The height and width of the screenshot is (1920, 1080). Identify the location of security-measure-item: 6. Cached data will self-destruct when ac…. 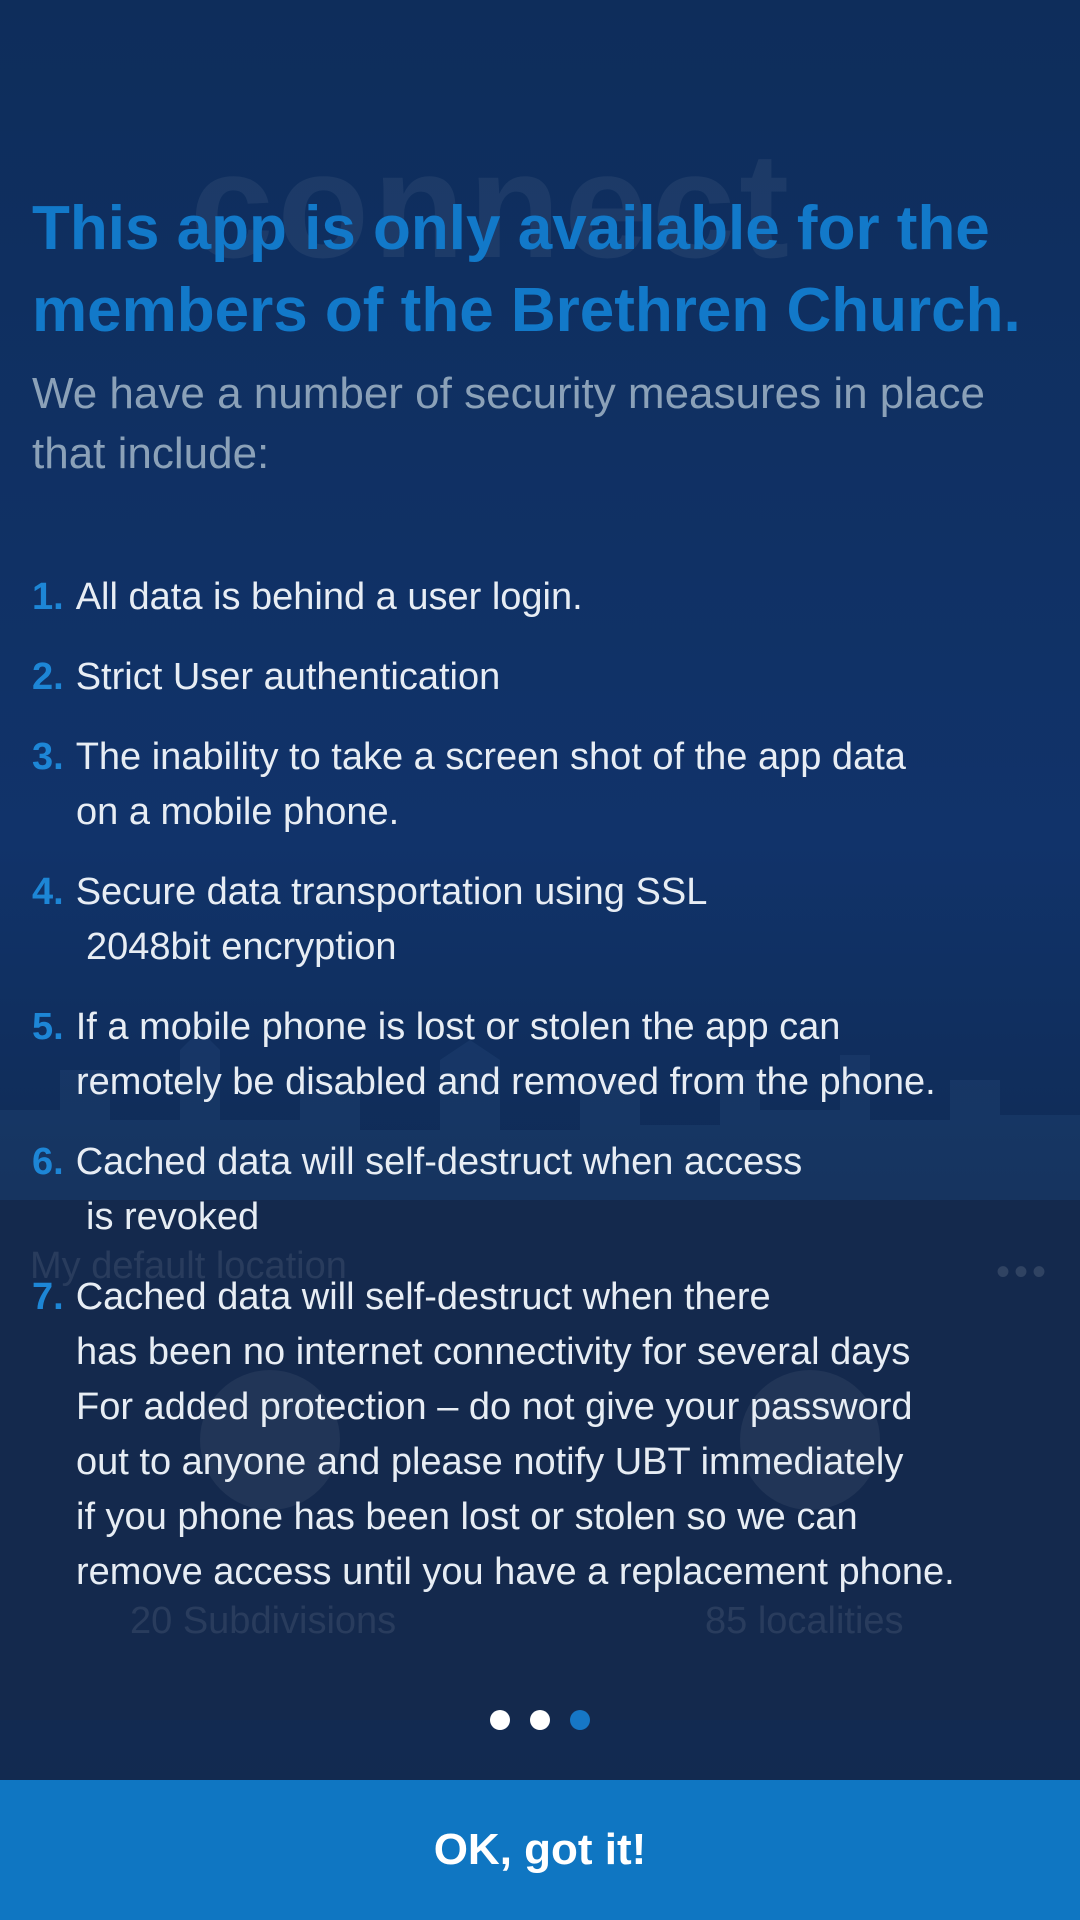
(547, 1190).